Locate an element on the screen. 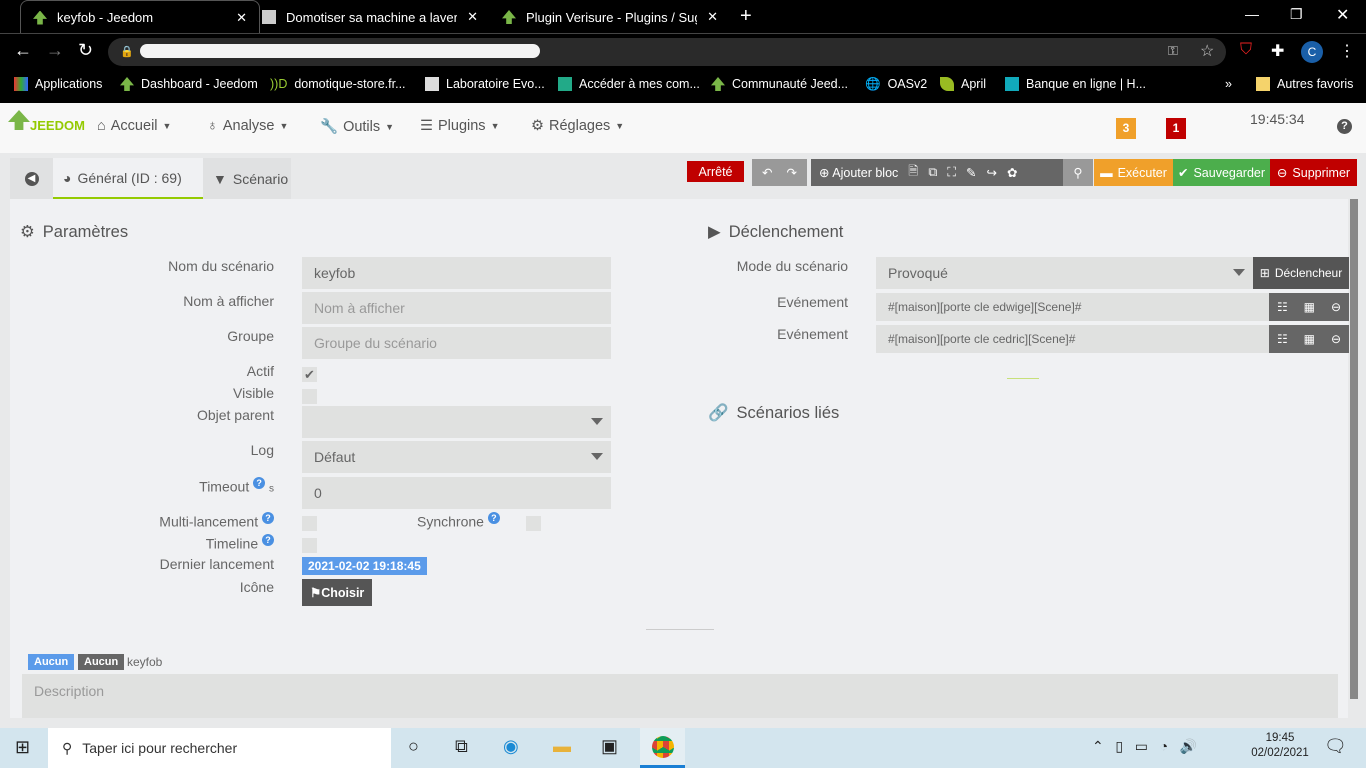 This screenshot has width=1366, height=768. tab-general: ◕ Général (ID : 69) is located at coordinates (128, 178).